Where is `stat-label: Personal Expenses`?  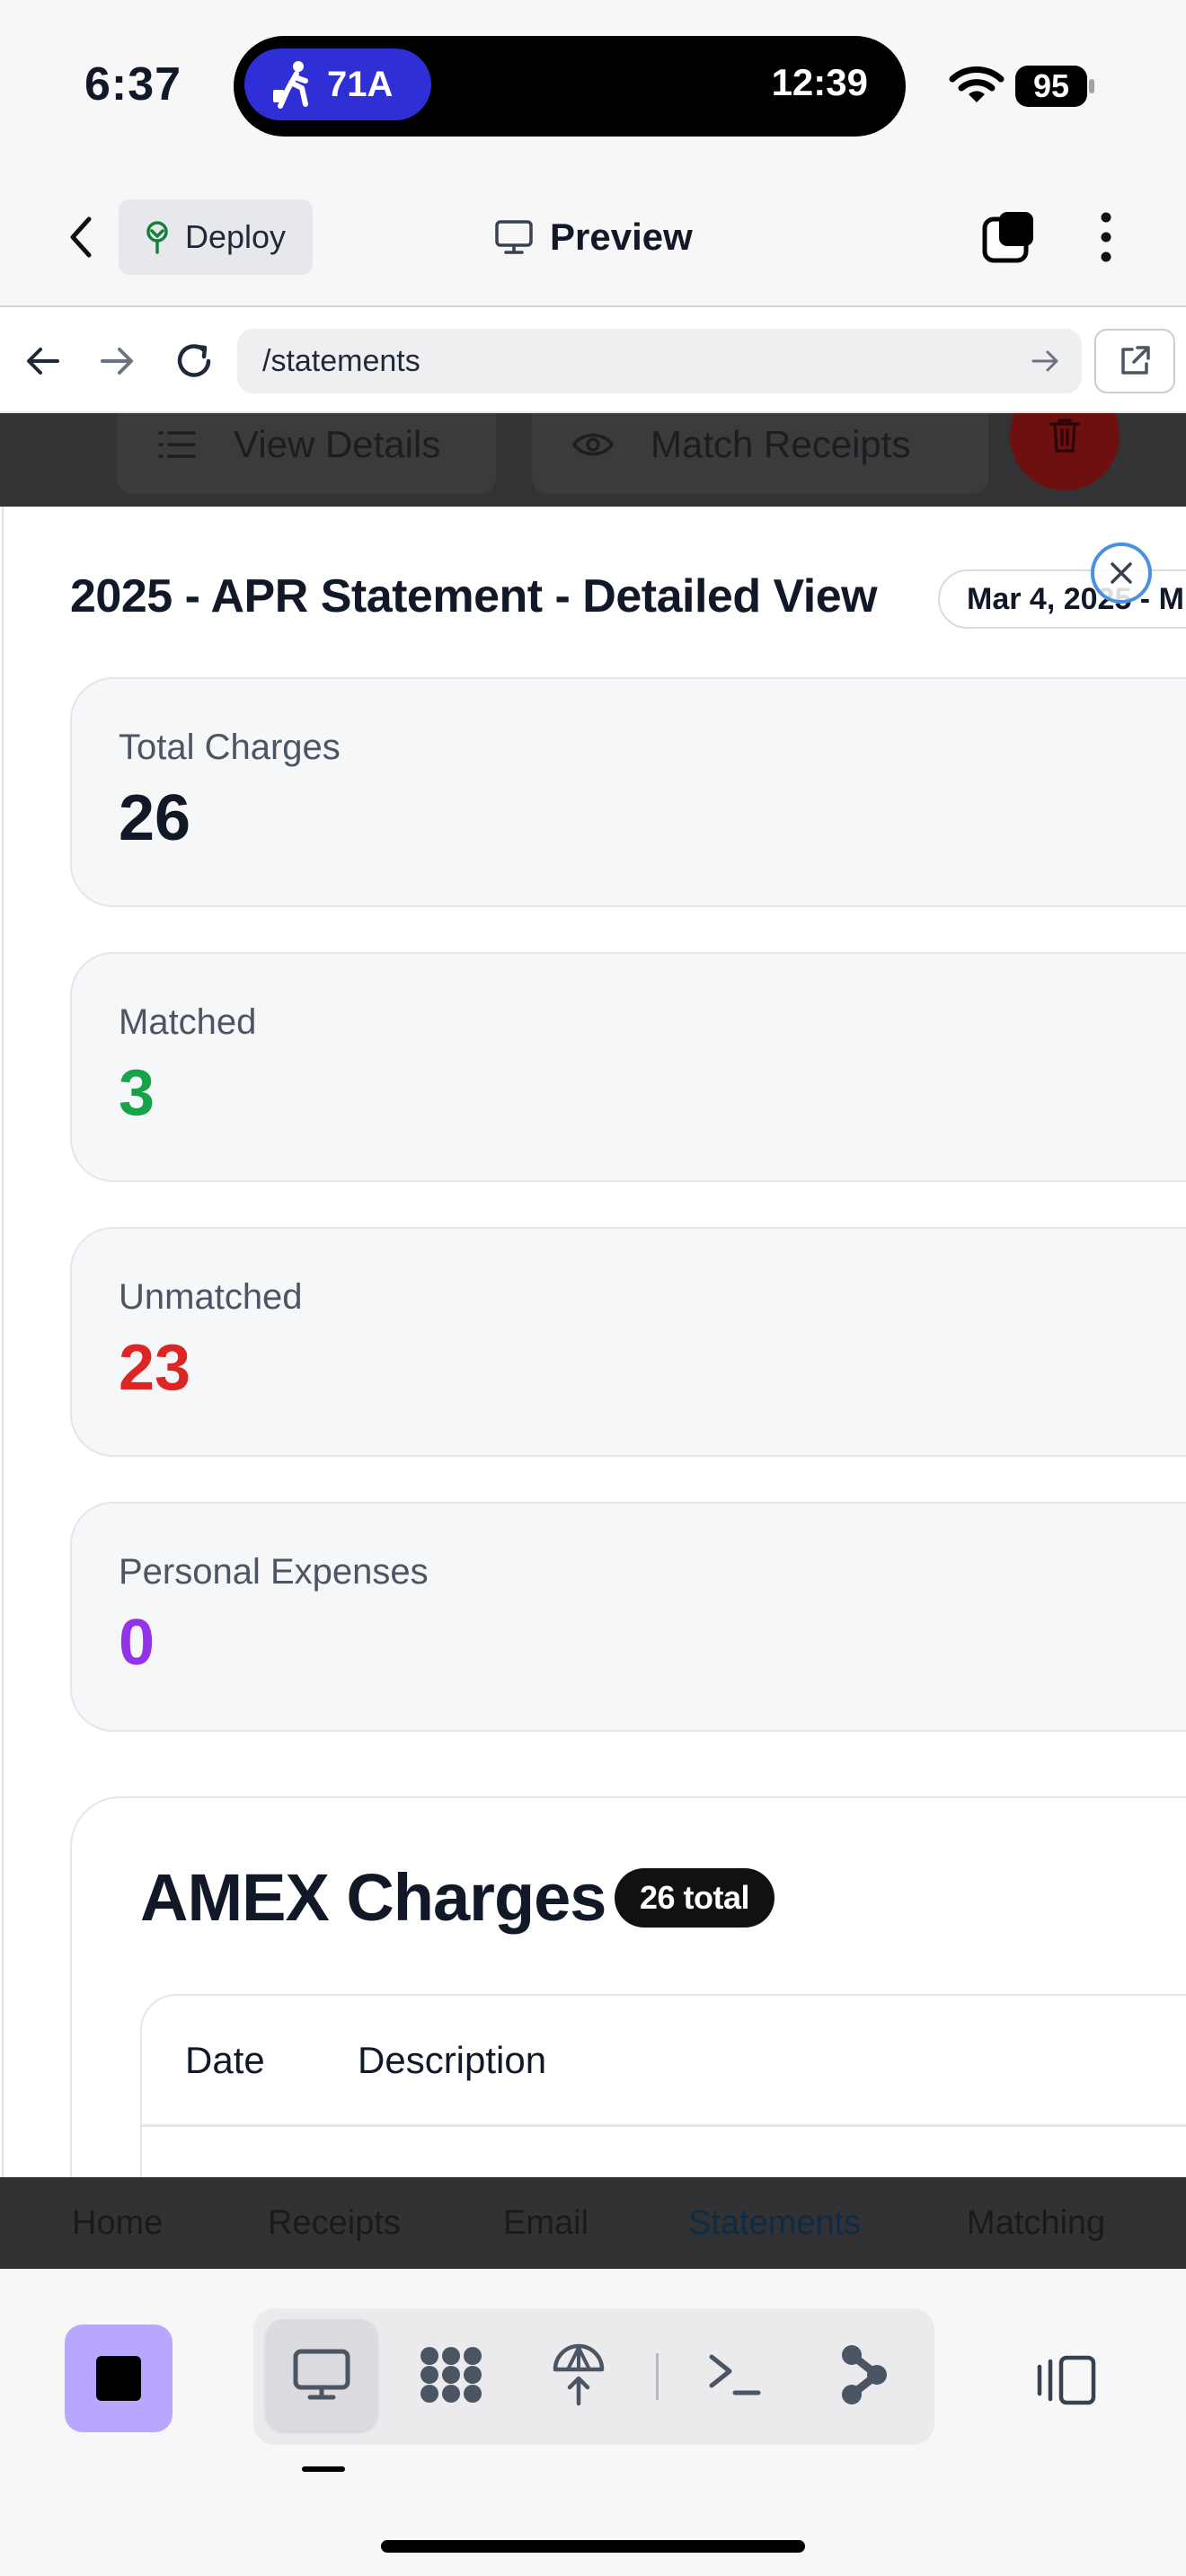 stat-label: Personal Expenses is located at coordinates (274, 1572).